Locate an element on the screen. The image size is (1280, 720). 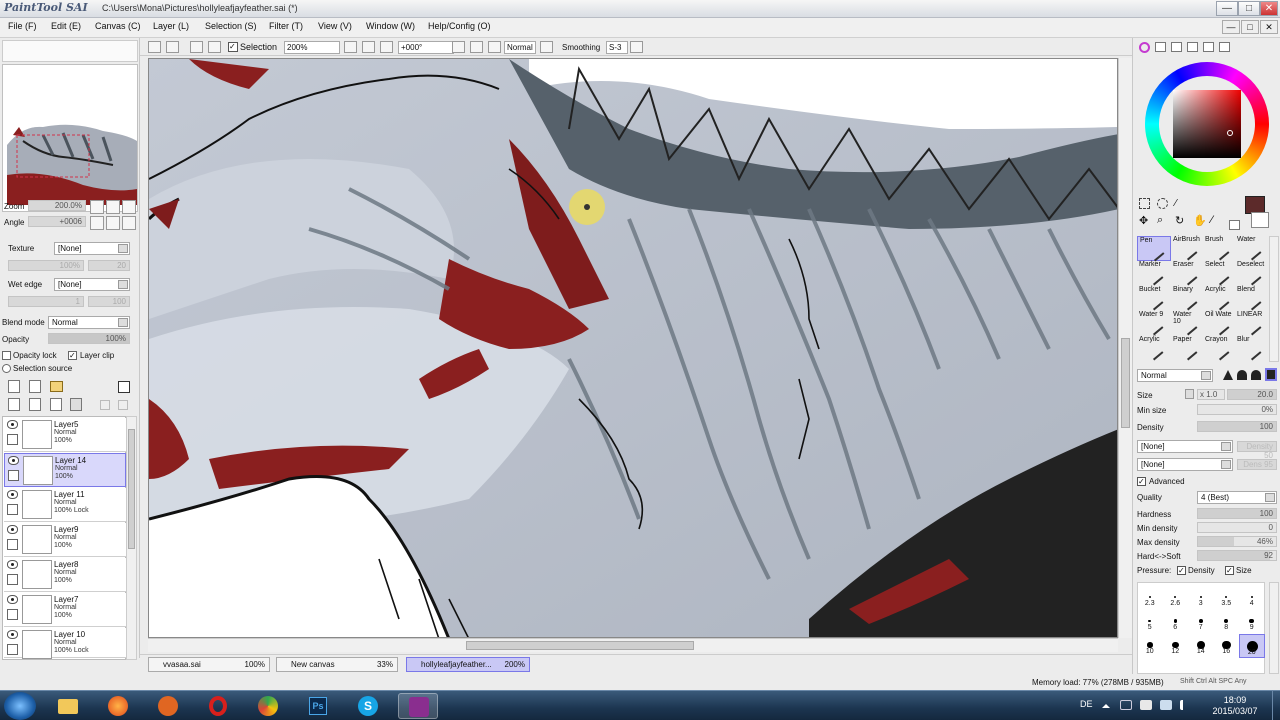
blend-mode-select: Normal is located at coordinates (89, 322).